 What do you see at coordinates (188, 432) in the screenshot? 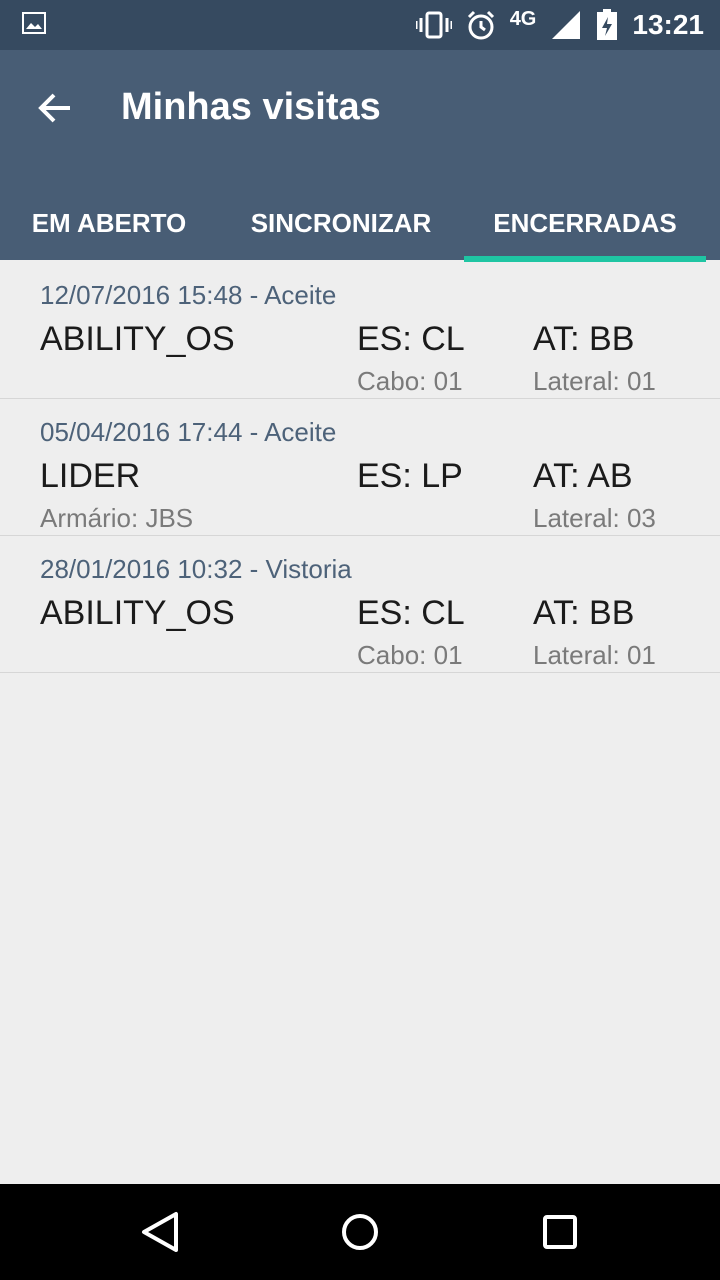
I see `visit-date: 05/04/2016 17:44 - Aceite` at bounding box center [188, 432].